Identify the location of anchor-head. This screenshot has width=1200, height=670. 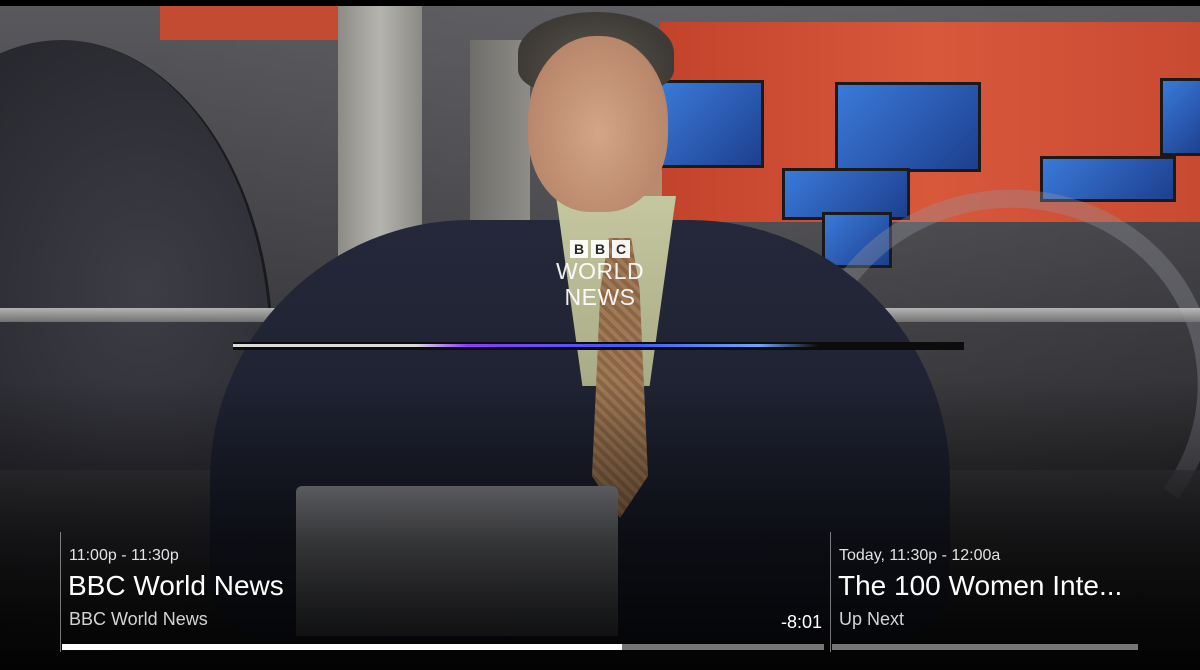
(598, 124).